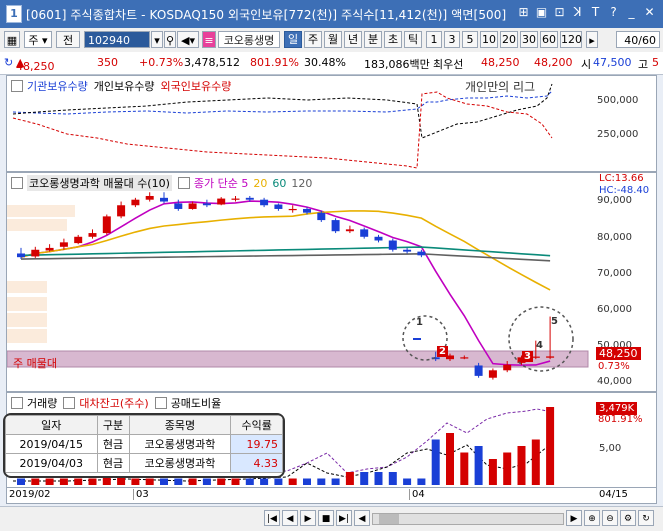 This screenshot has width=663, height=531. I want to click on x-label-feb: 2019/02, so click(30, 494).